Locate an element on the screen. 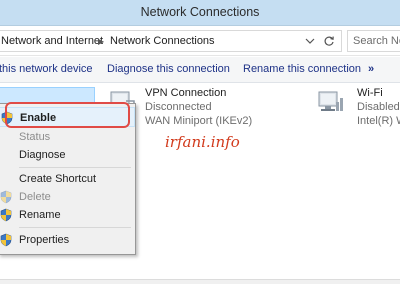  menu-item-label: Properties is located at coordinates (44, 240).